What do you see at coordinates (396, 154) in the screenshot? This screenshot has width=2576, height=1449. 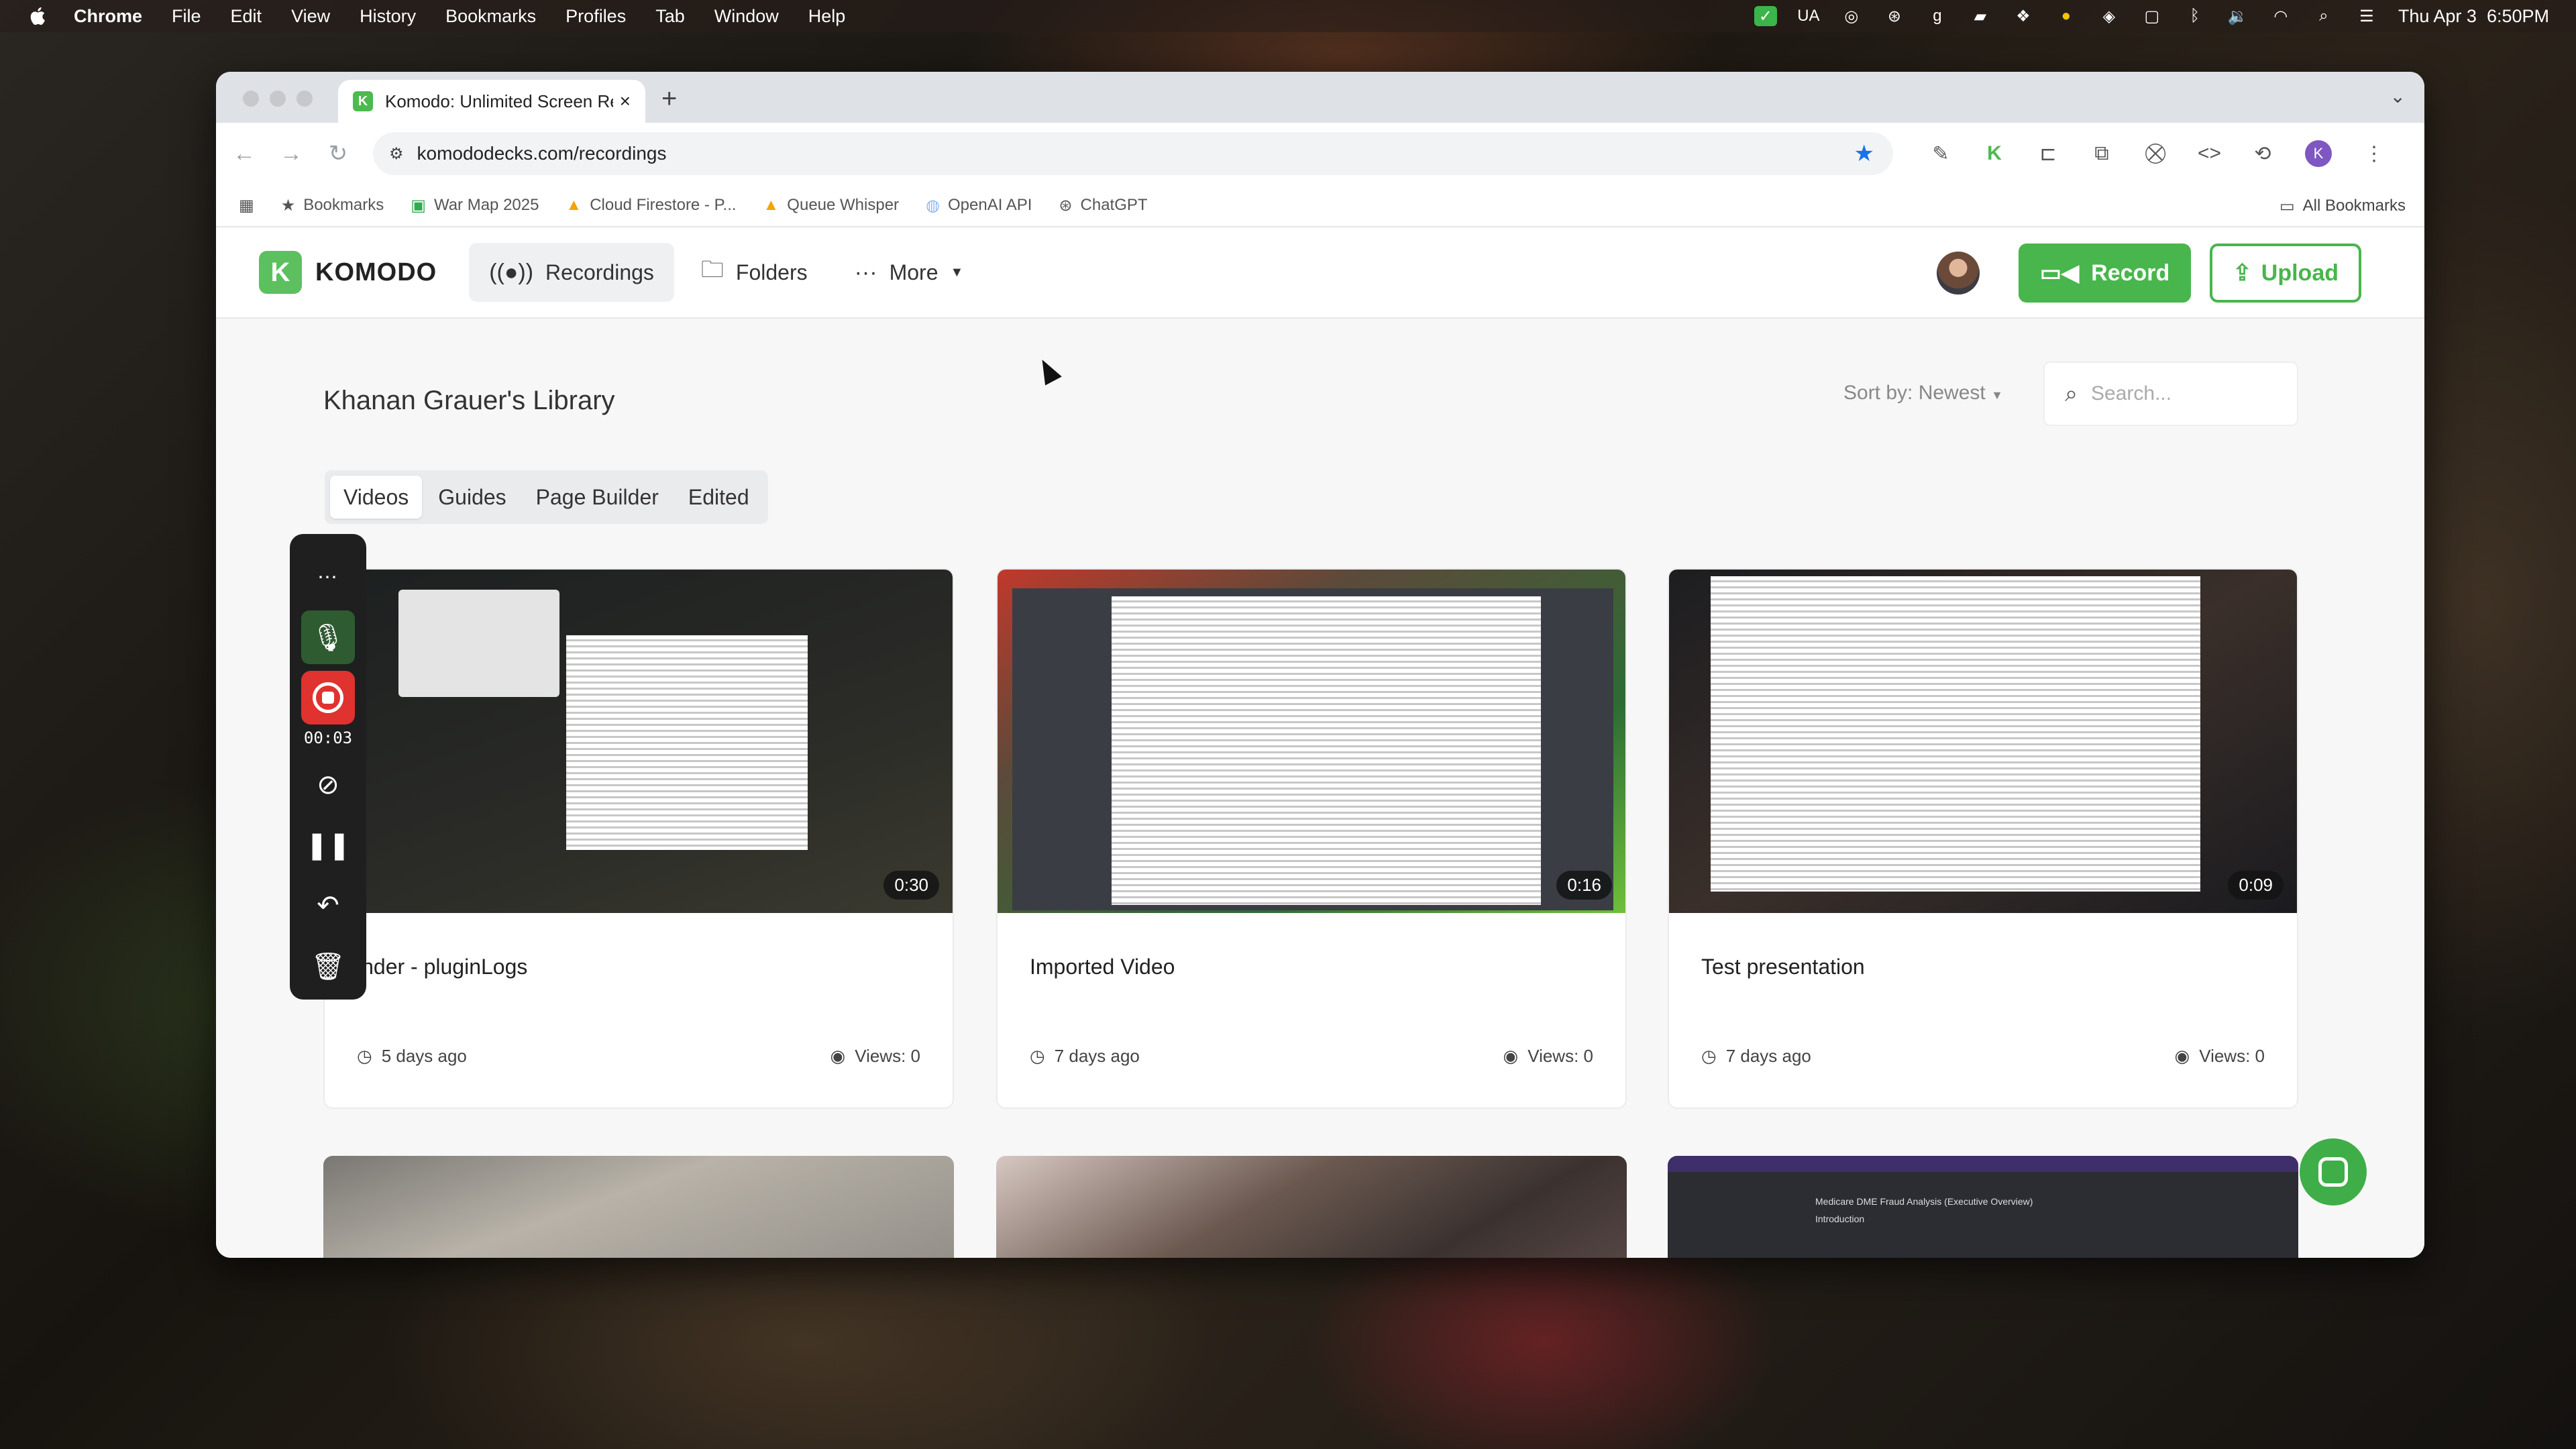 I see `site-settings-icon: ⚙` at bounding box center [396, 154].